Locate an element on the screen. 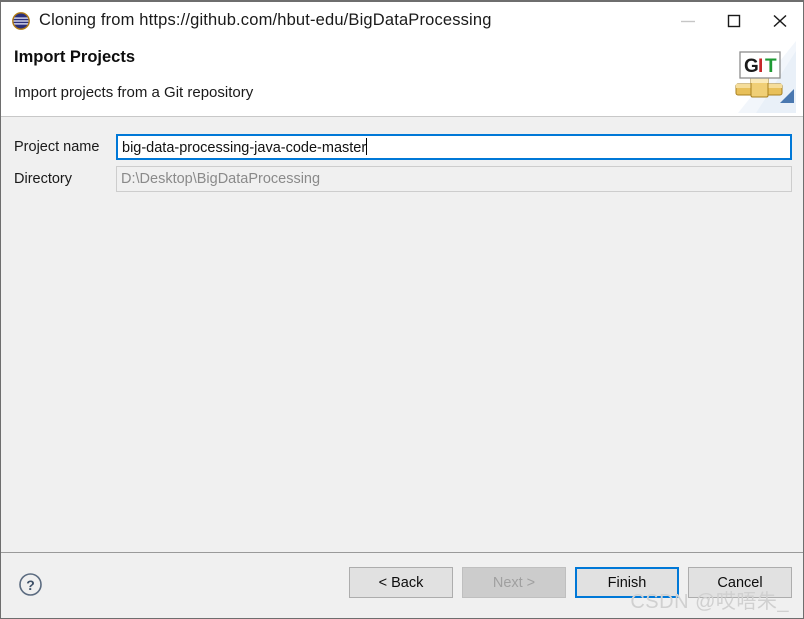 The width and height of the screenshot is (804, 619). close-icon is located at coordinates (780, 20).